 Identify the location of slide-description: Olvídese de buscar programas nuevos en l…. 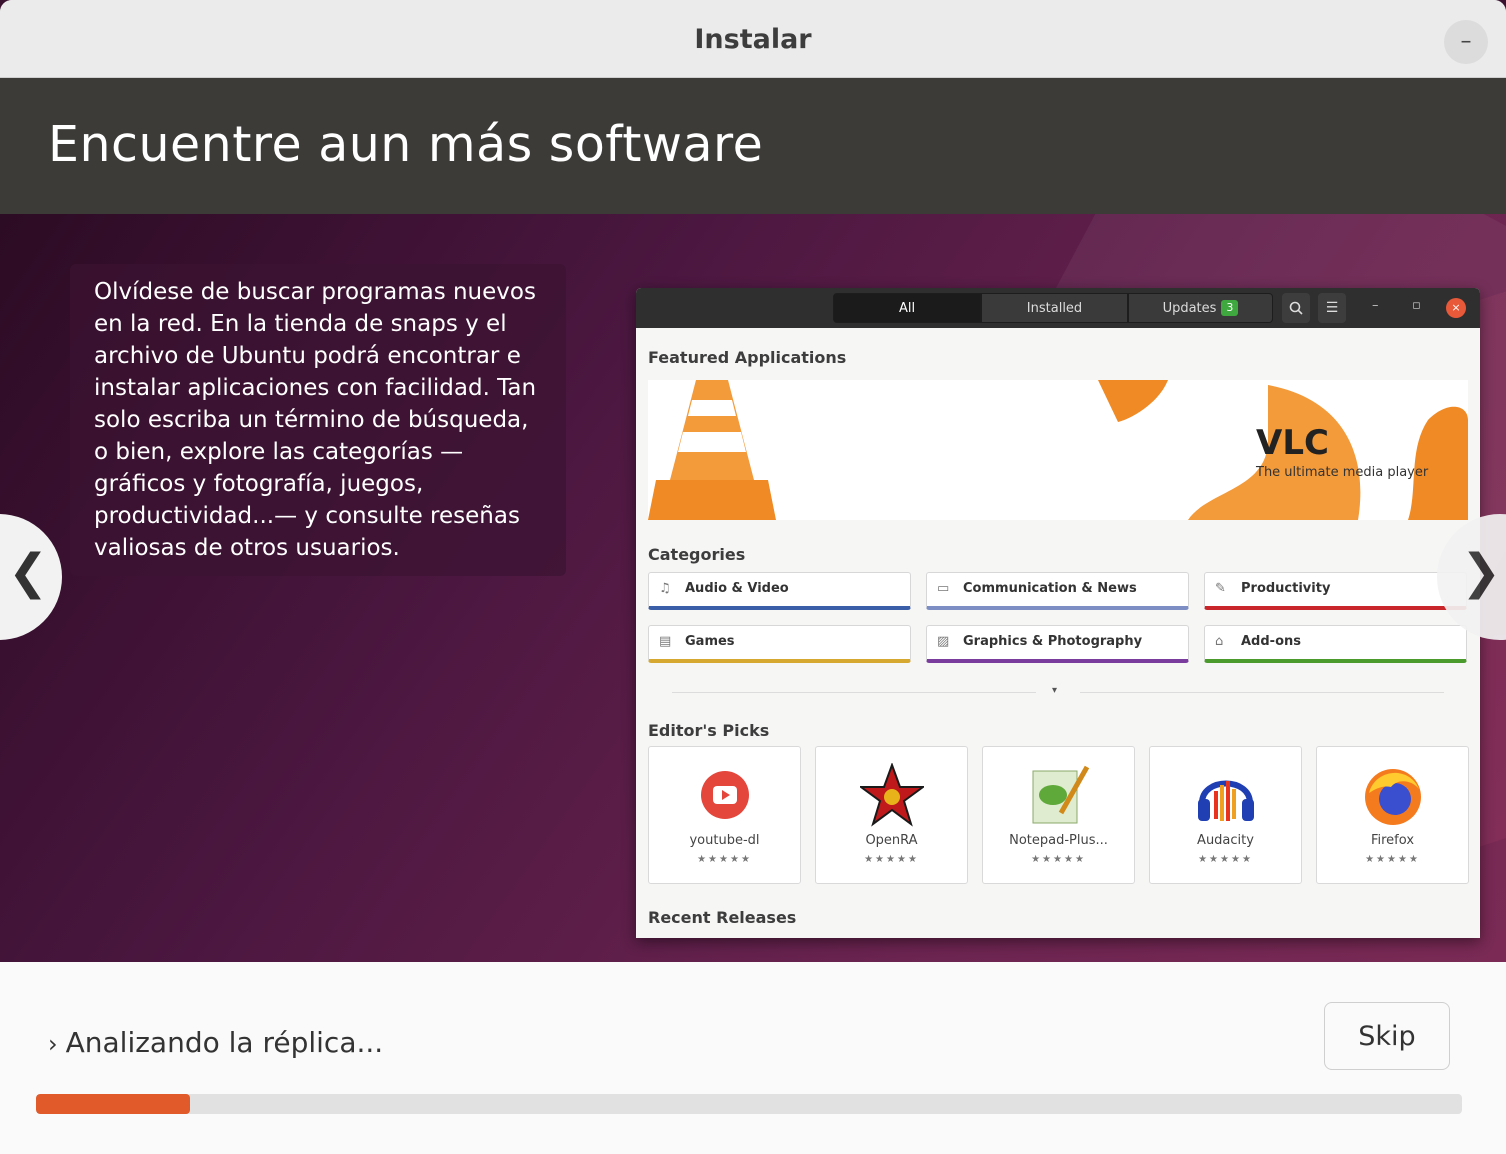
(315, 420).